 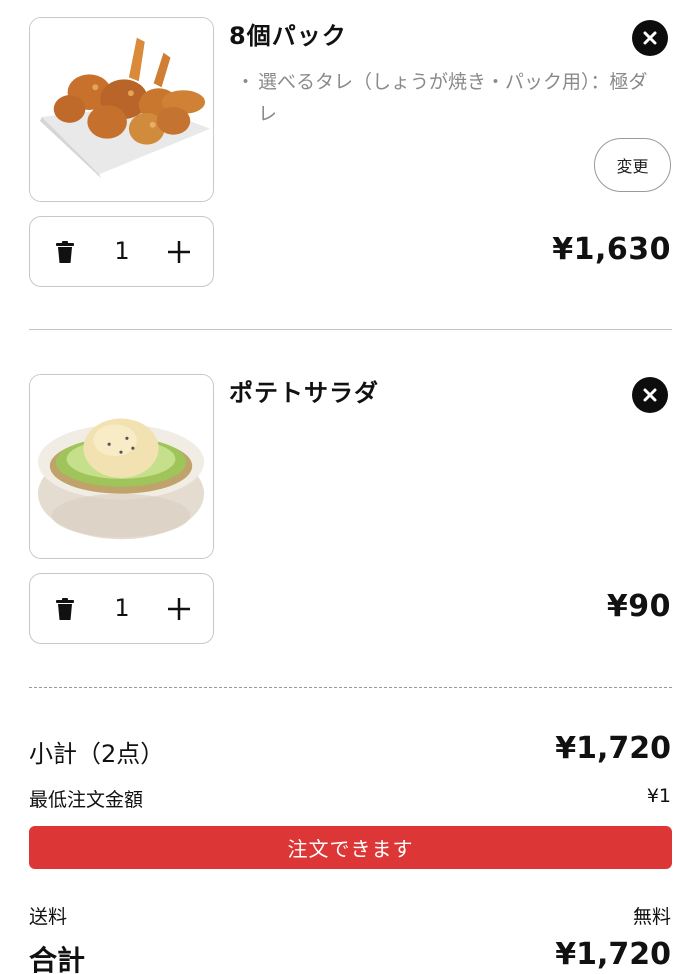 What do you see at coordinates (613, 954) in the screenshot?
I see `total-value: ¥1,720` at bounding box center [613, 954].